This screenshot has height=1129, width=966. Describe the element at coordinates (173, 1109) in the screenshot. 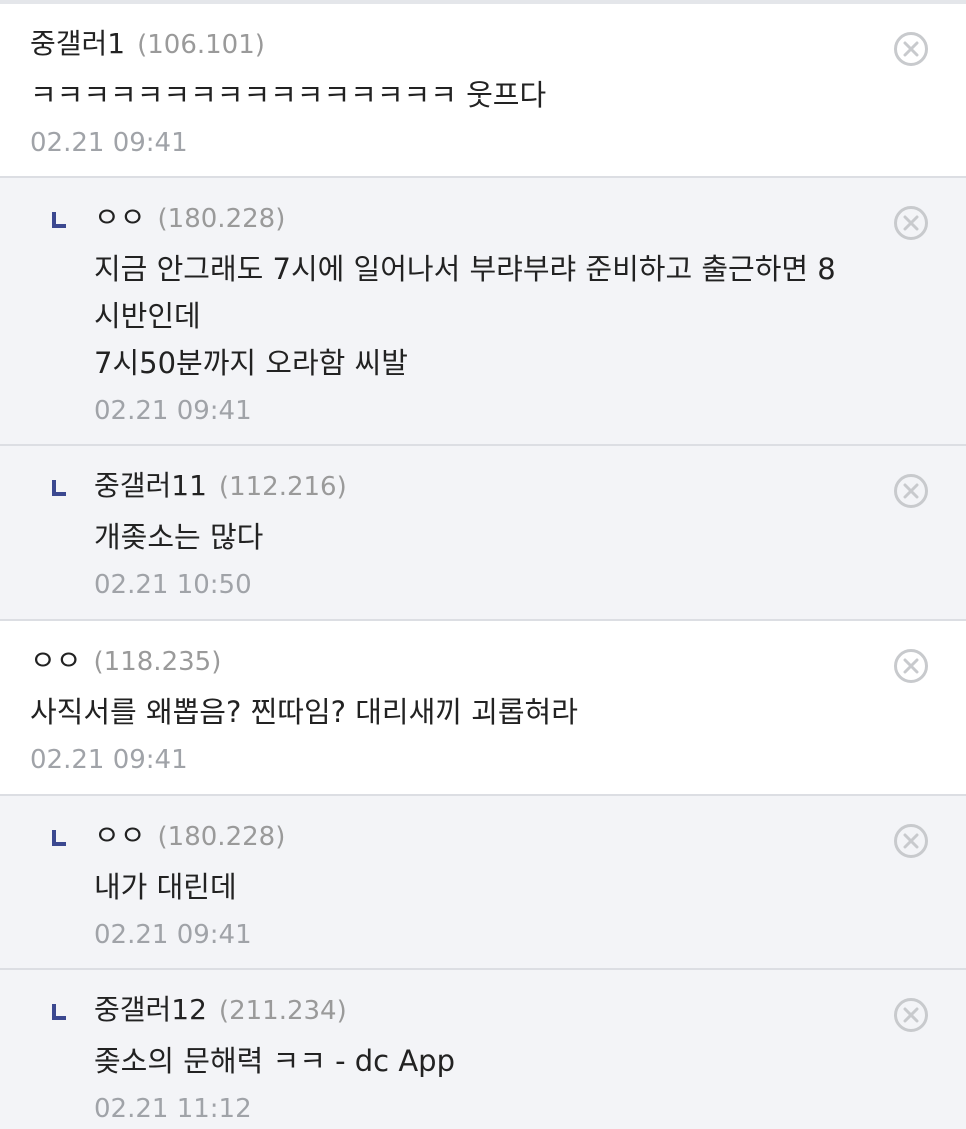

I see `comment-date: 02.21 11:12` at that location.